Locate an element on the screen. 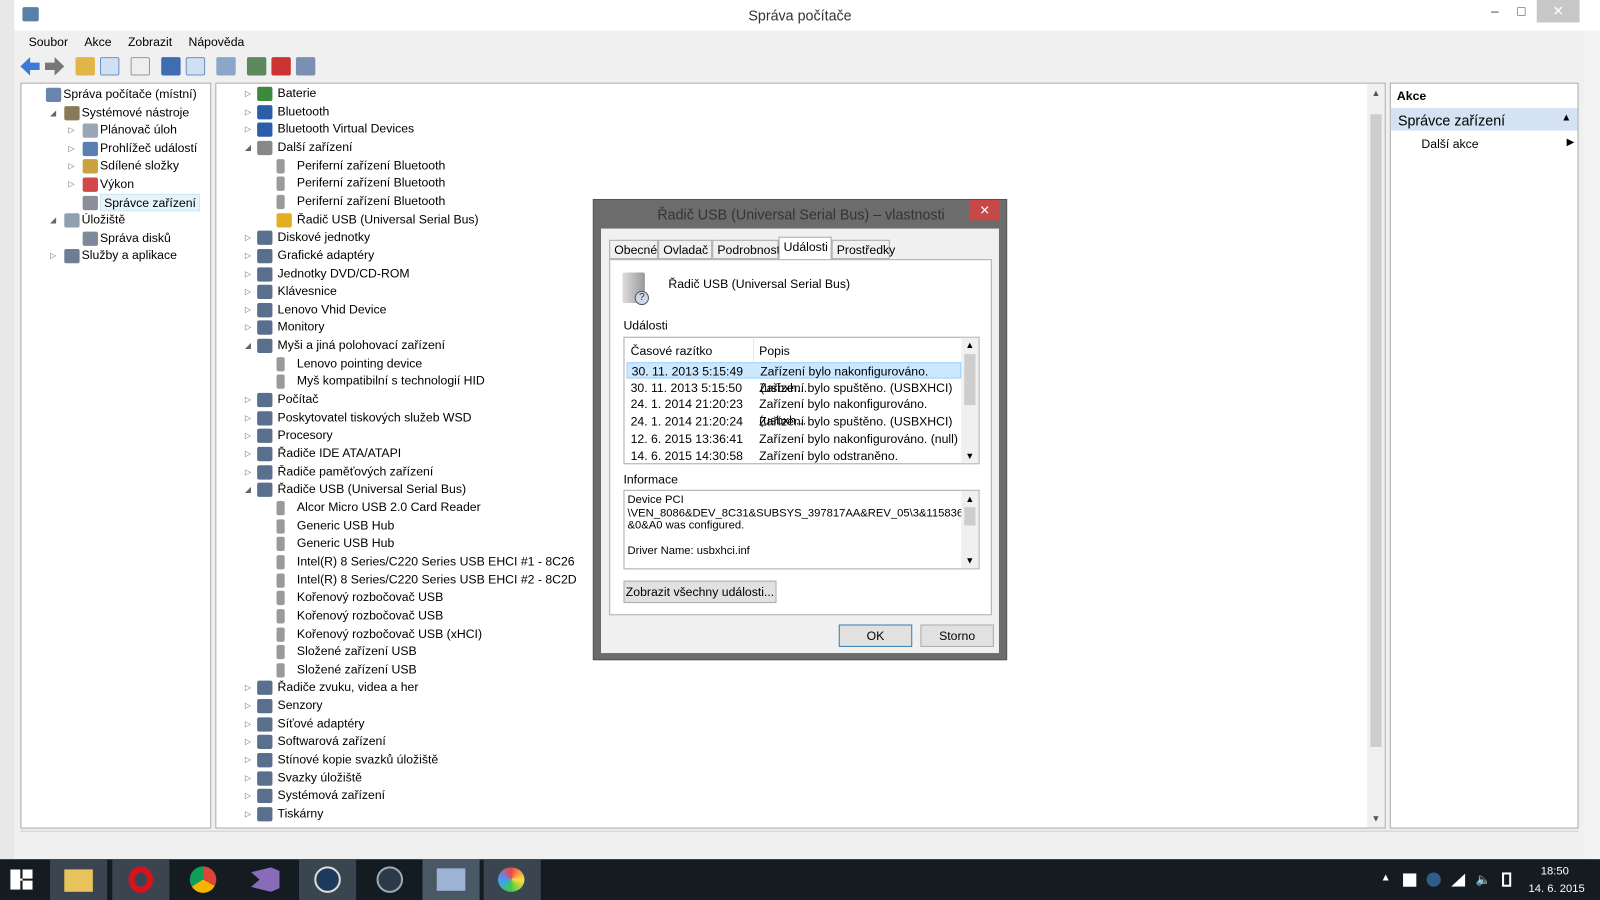 This screenshot has width=1600, height=900. device-jednotky-dvd-cd-rom: Jednotky DVD/CD-ROM is located at coordinates (344, 273).